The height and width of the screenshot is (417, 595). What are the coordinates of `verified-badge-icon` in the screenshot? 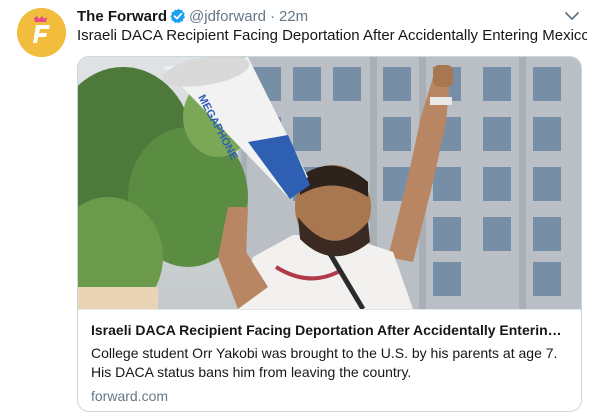 It's located at (178, 16).